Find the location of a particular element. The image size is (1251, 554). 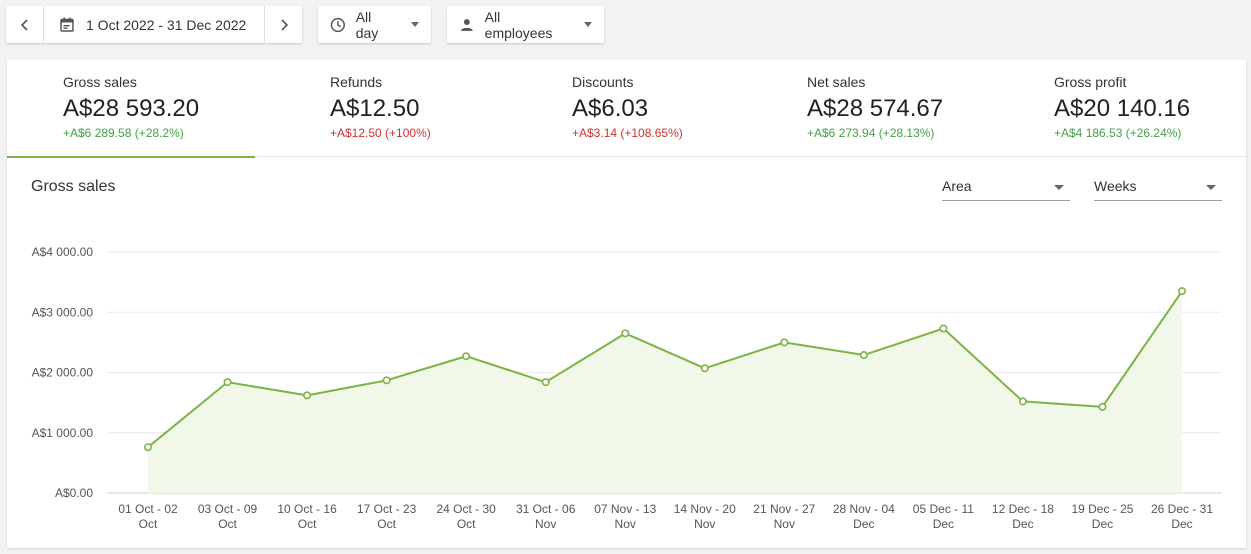

date-range-button: 1 Oct 2022 - 31 Dec 2022 is located at coordinates (154, 24).